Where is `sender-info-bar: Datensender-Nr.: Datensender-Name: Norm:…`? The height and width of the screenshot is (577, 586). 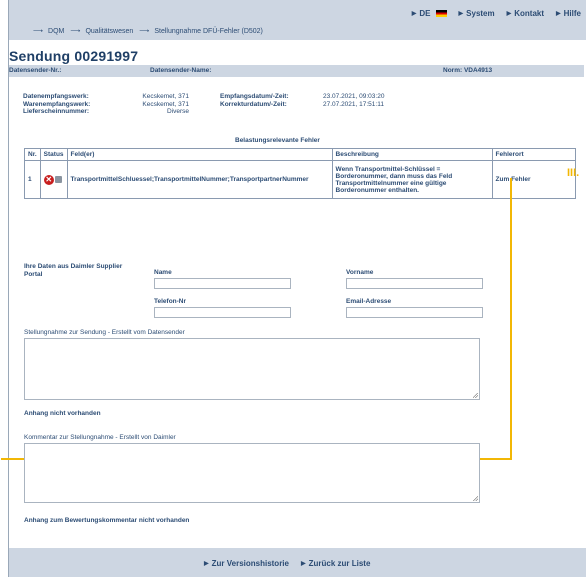
sender-info-bar: Datensender-Nr.: Datensender-Name: Norm:… is located at coordinates (296, 71).